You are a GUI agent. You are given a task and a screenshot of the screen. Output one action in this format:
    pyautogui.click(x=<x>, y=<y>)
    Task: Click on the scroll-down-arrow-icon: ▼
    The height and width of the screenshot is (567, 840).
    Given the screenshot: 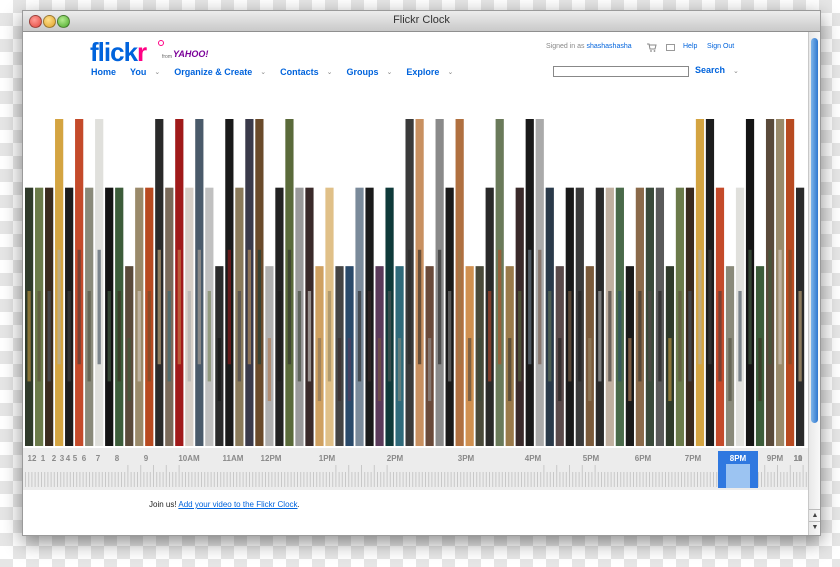 What is the action you would take?
    pyautogui.click(x=814, y=527)
    